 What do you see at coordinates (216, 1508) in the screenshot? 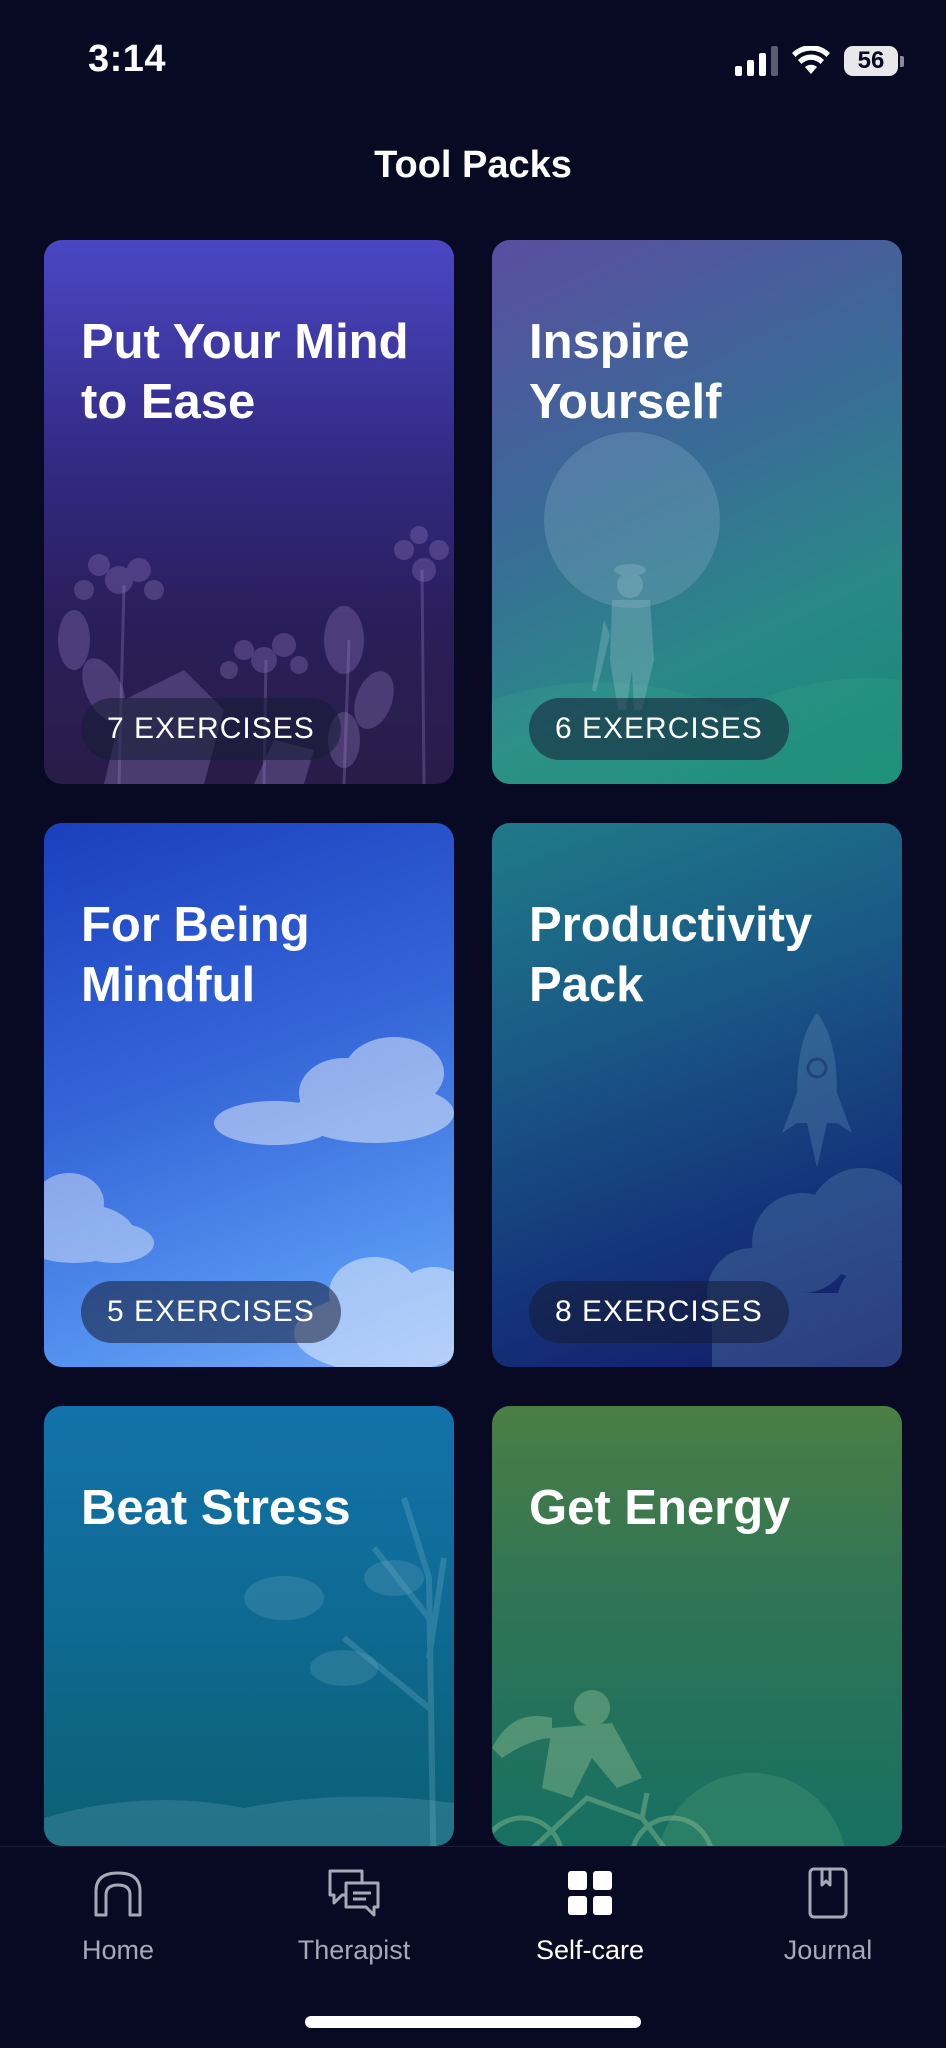
I see `pack-title: Beat Stress` at bounding box center [216, 1508].